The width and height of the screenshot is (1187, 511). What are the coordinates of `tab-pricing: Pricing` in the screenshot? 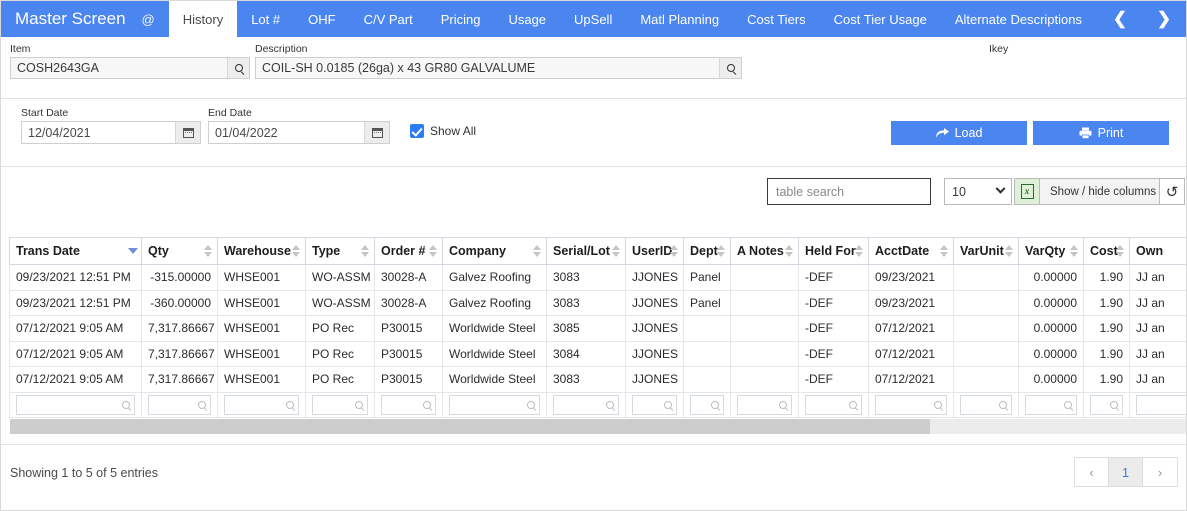 It's located at (461, 19).